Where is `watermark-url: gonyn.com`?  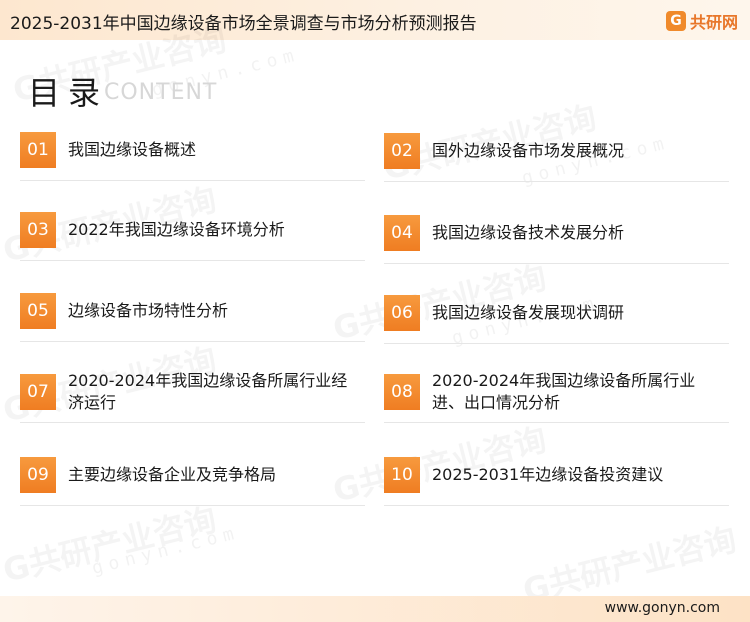 watermark-url: gonyn.com is located at coordinates (165, 550).